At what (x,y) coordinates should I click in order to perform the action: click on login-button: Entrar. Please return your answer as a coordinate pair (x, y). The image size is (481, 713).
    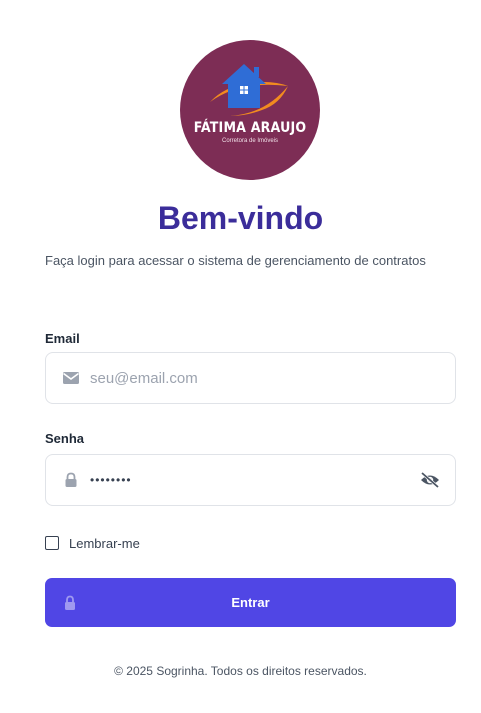
    Looking at the image, I should click on (250, 602).